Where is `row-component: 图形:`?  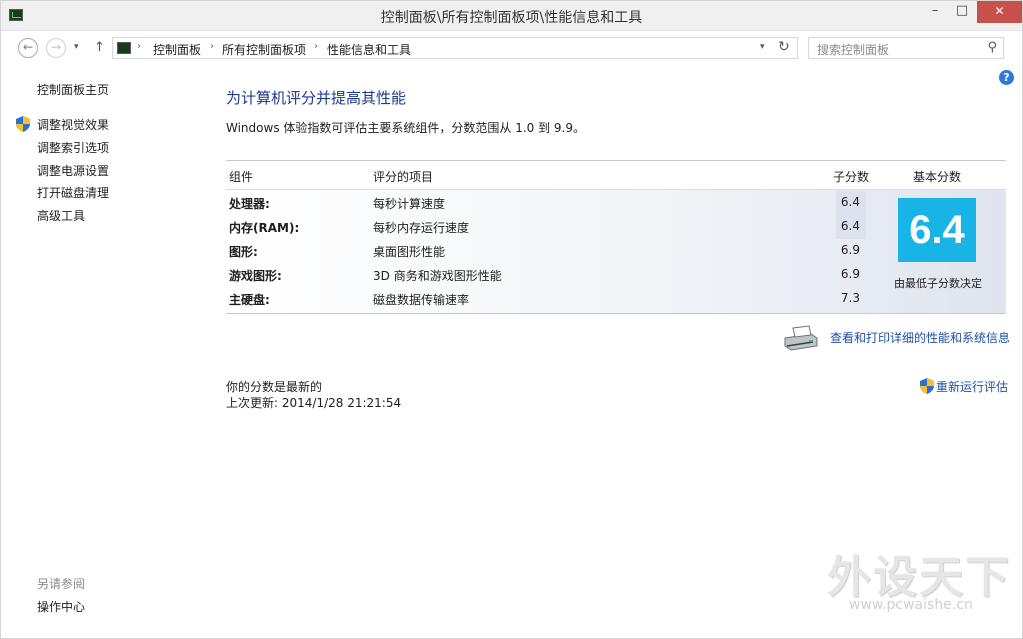 row-component: 图形: is located at coordinates (243, 252).